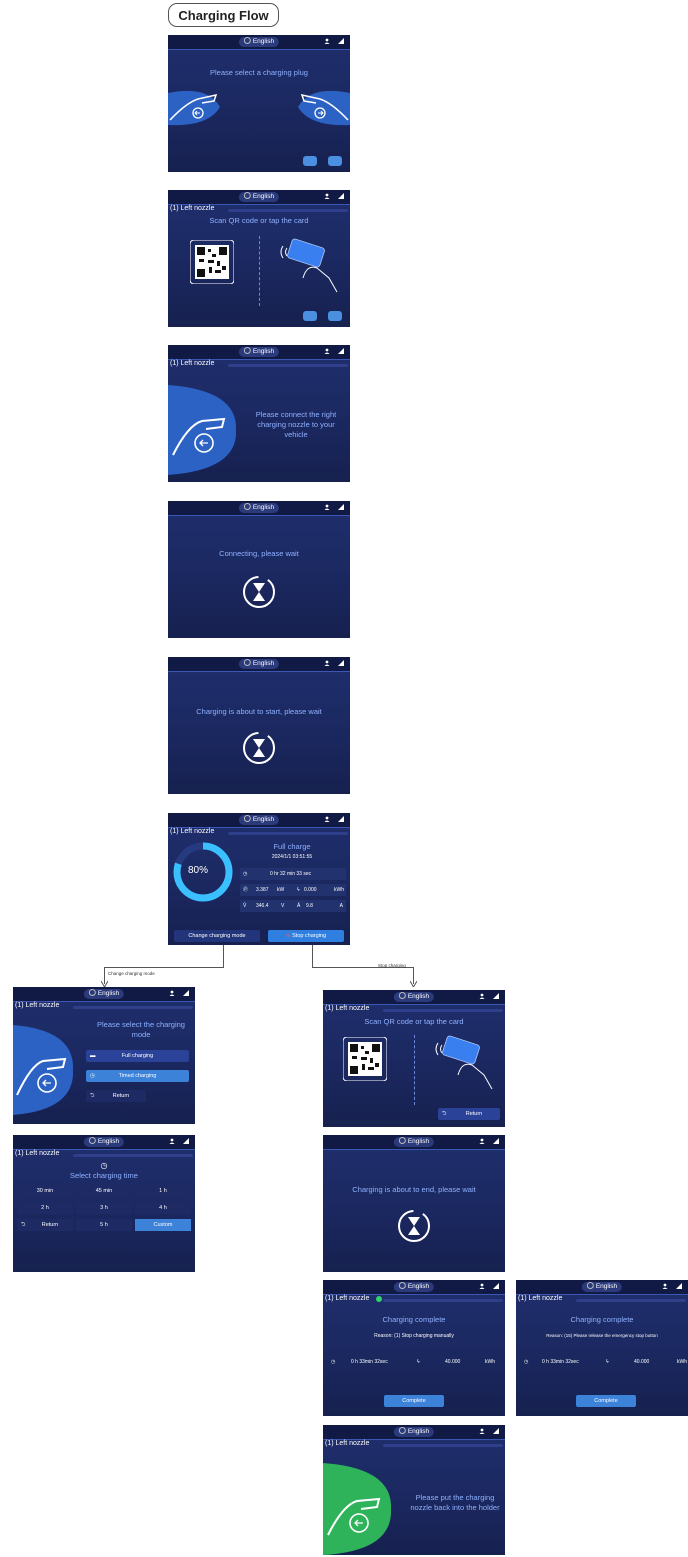  What do you see at coordinates (202, 430) in the screenshot?
I see `nozzle-illustration` at bounding box center [202, 430].